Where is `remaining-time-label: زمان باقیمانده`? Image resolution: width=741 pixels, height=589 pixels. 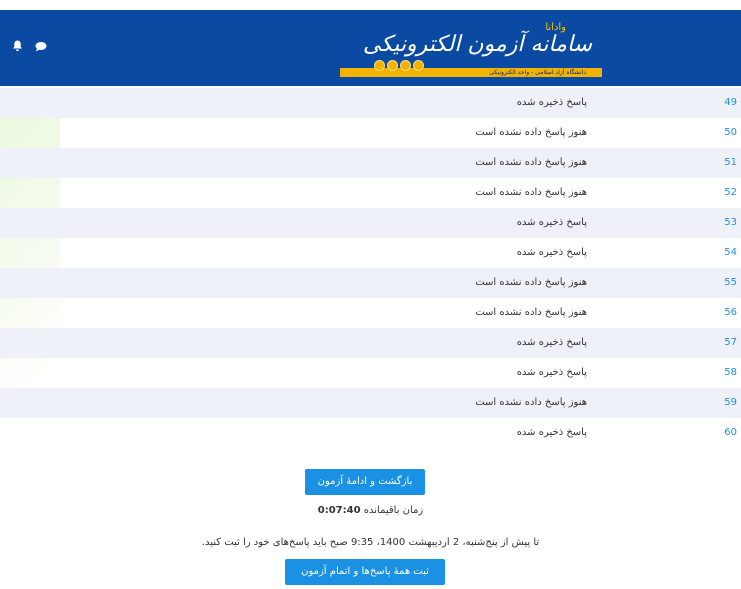
remaining-time-label: زمان باقیمانده is located at coordinates (393, 510).